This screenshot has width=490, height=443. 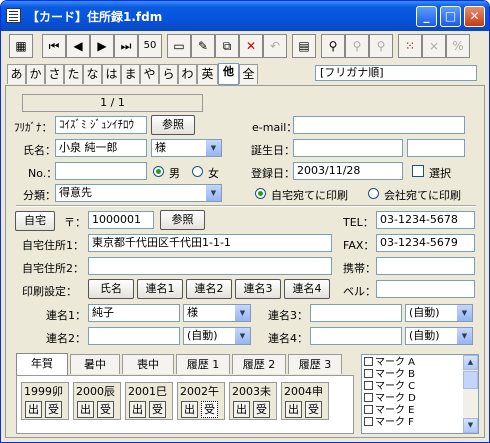 What do you see at coordinates (35, 74) in the screenshot?
I see `kana-tab: か` at bounding box center [35, 74].